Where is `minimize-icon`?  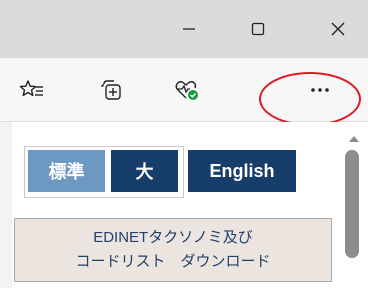
minimize-icon is located at coordinates (189, 29).